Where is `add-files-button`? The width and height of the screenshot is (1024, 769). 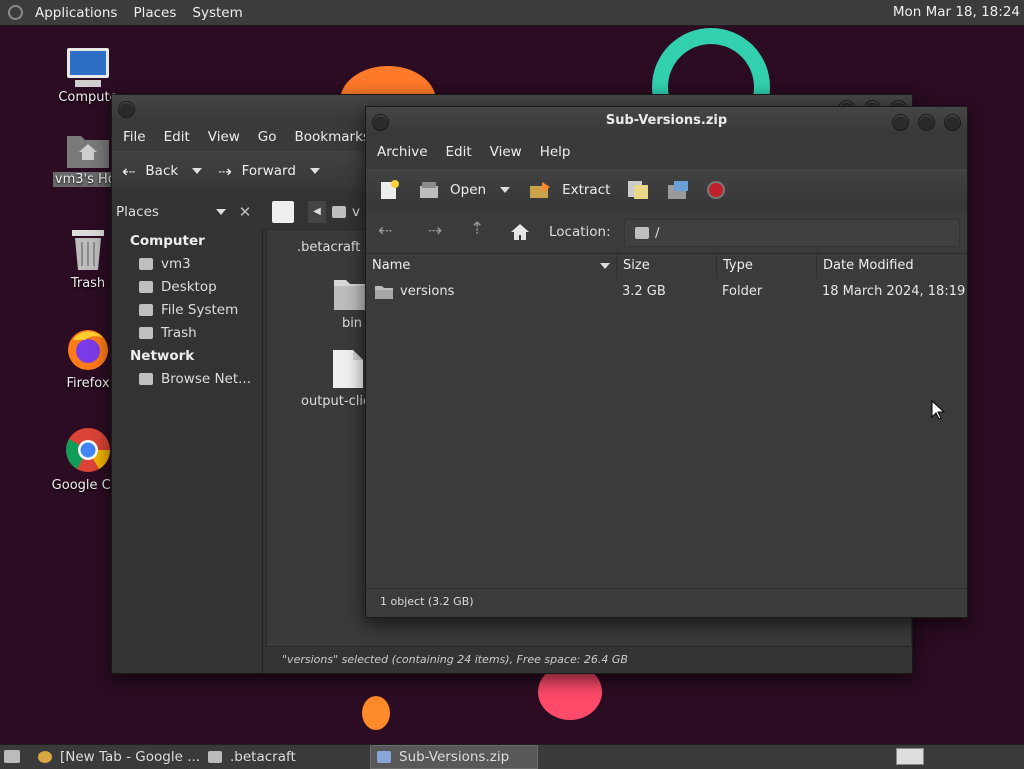
add-files-button is located at coordinates (638, 190).